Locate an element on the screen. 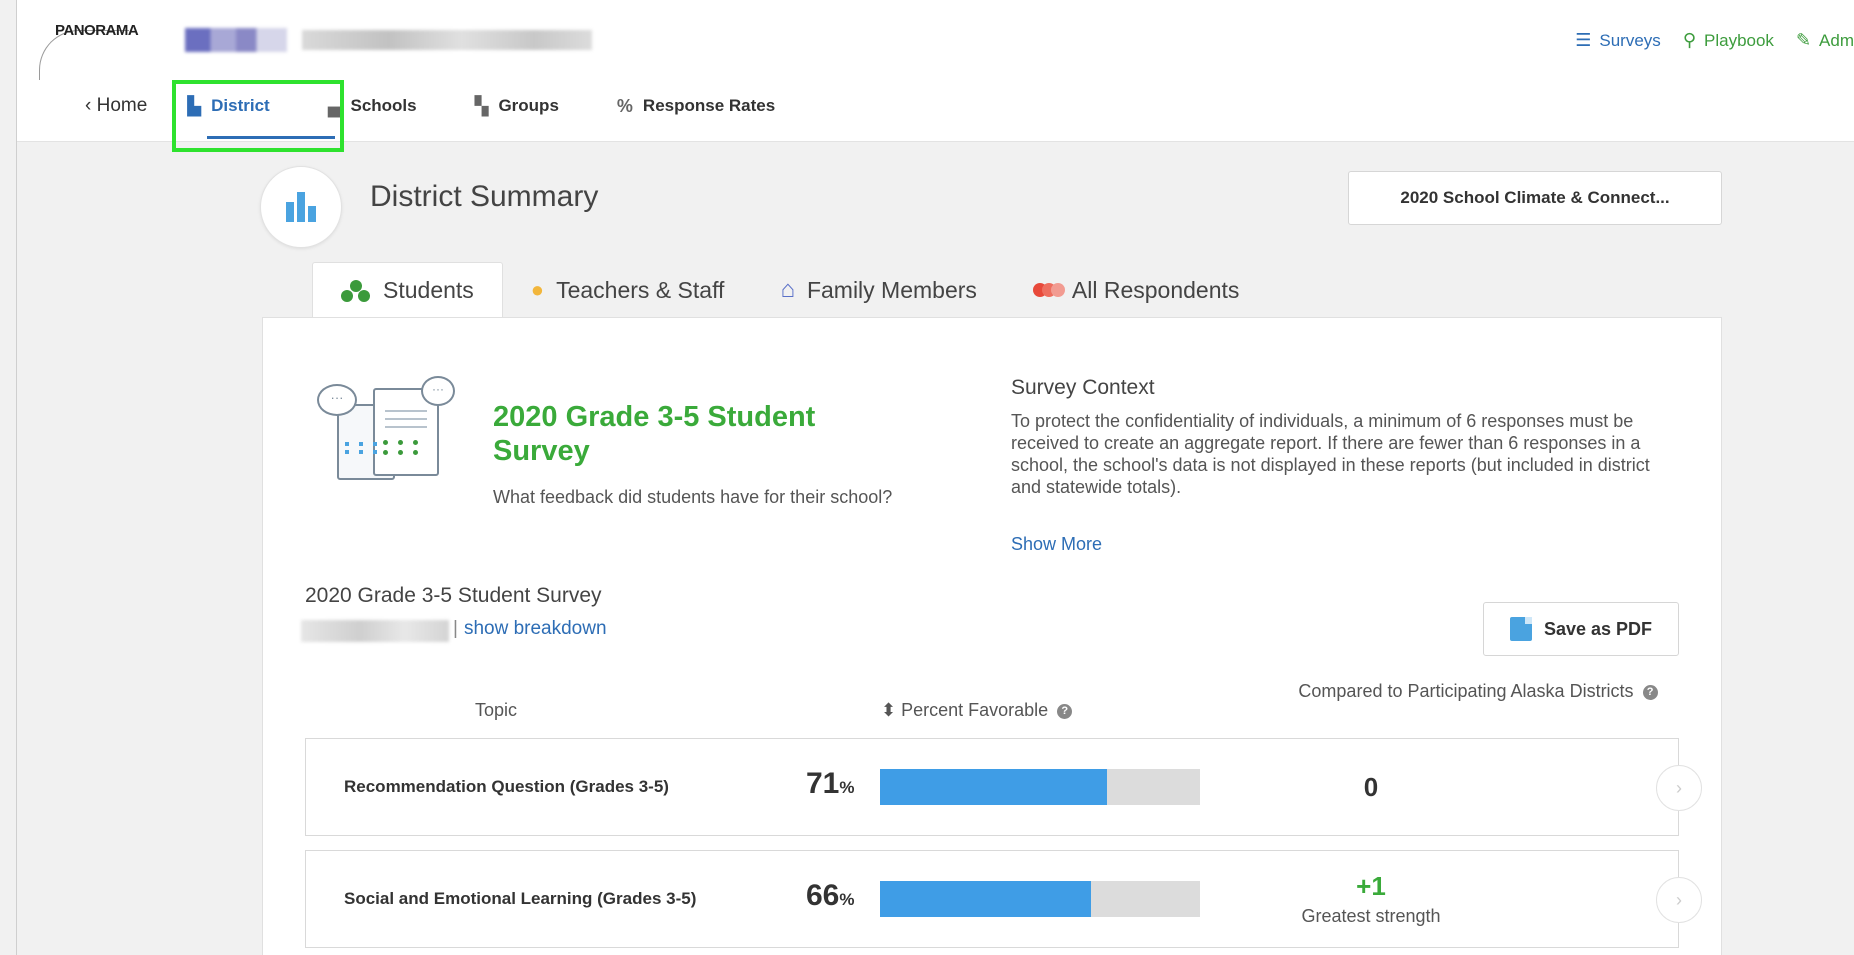  house-icon: ⌂ is located at coordinates (787, 289).